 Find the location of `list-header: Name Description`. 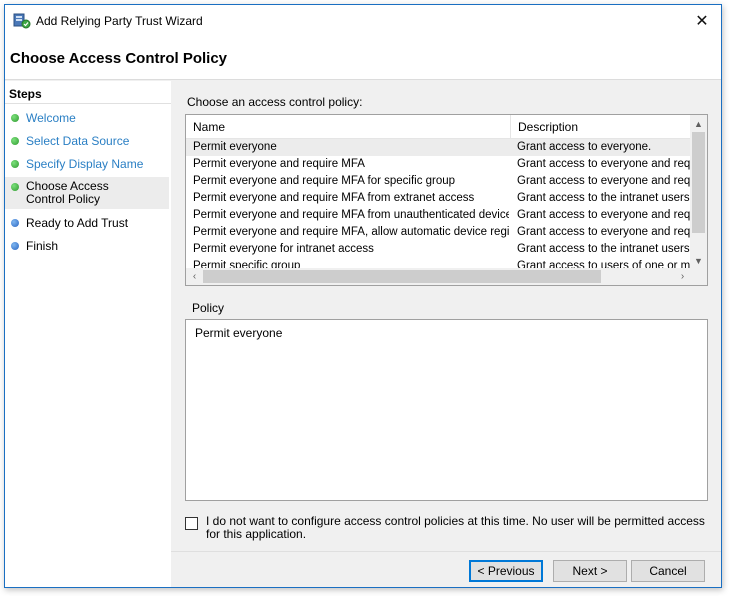

list-header: Name Description is located at coordinates (438, 127).